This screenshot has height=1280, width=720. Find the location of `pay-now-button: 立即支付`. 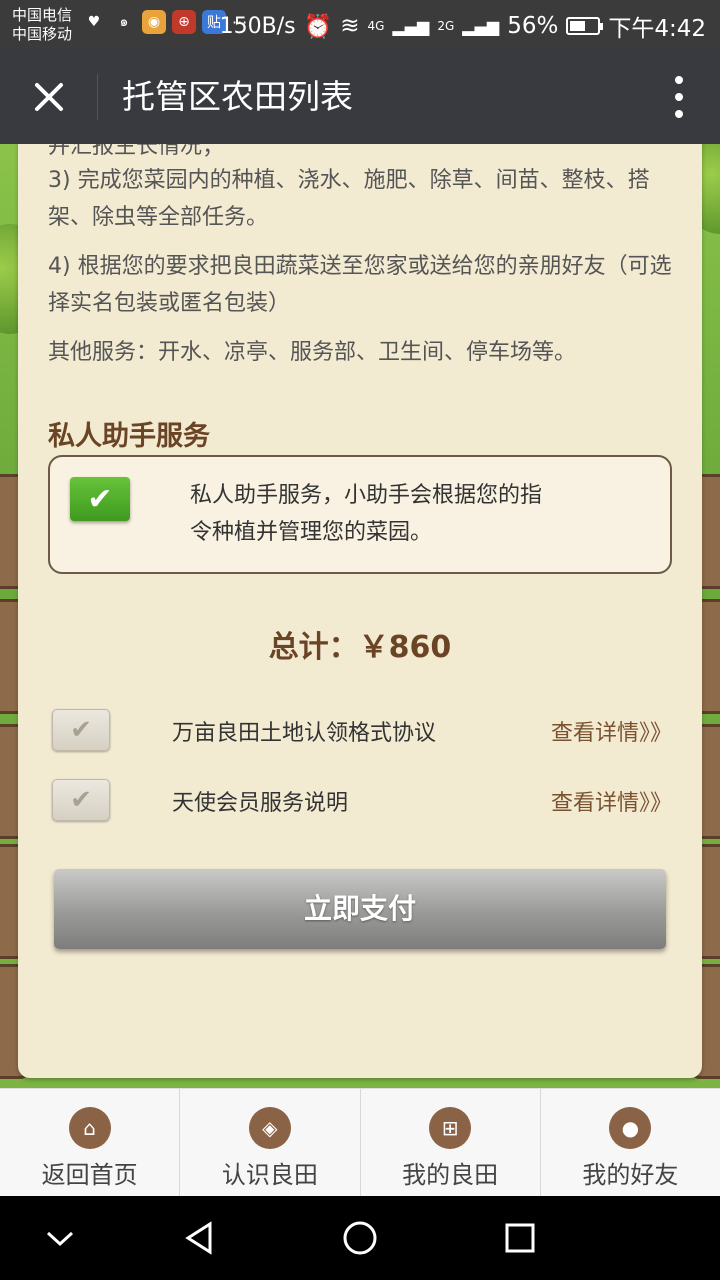

pay-now-button: 立即支付 is located at coordinates (360, 909).